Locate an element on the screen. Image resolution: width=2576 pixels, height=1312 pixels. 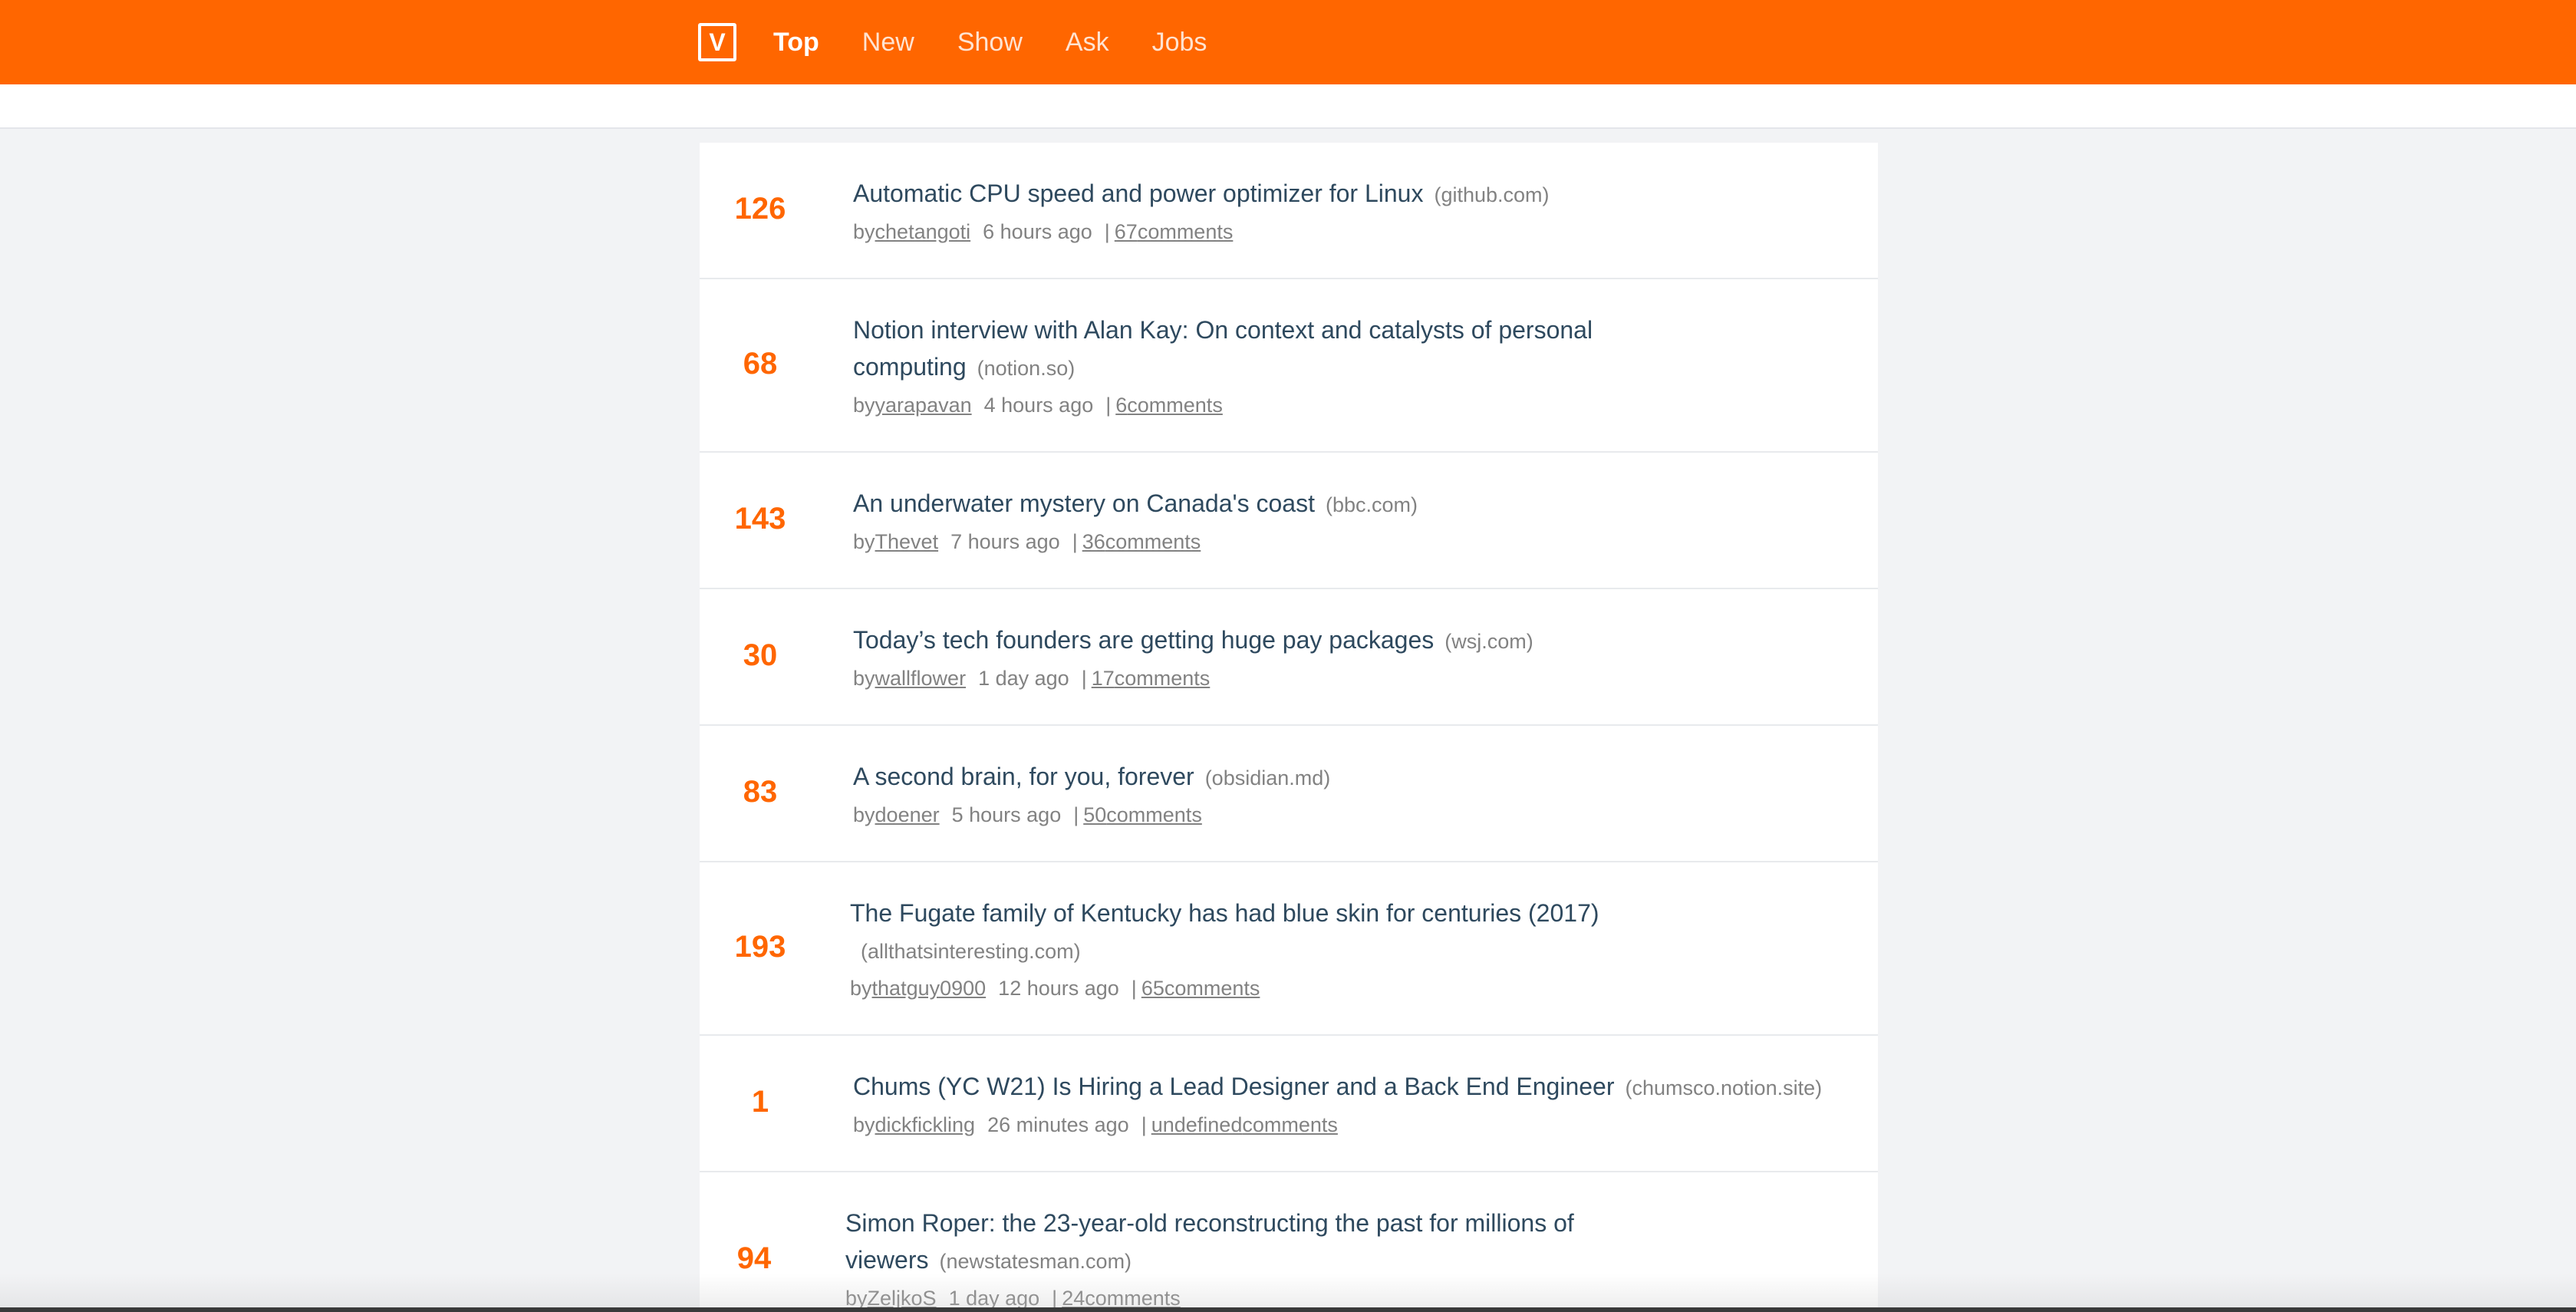
logo: V is located at coordinates (717, 42).